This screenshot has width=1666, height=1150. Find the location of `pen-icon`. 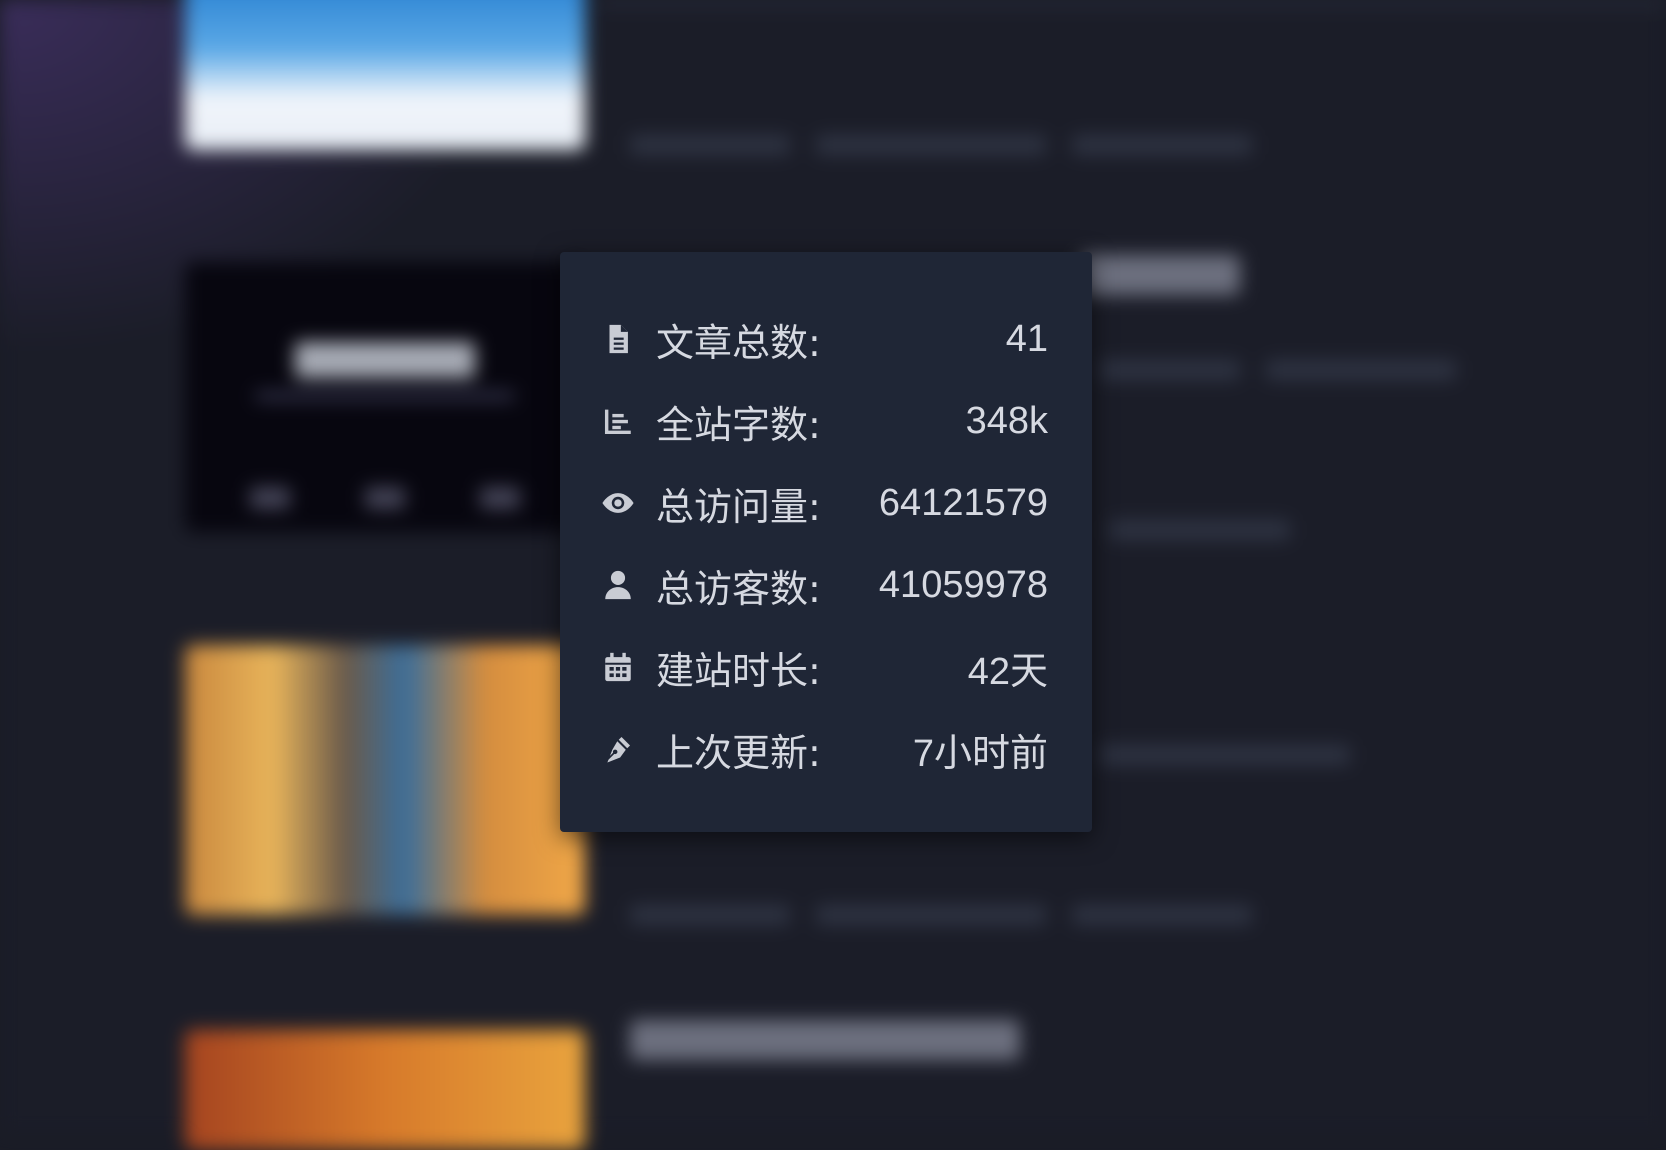

pen-icon is located at coordinates (618, 749).